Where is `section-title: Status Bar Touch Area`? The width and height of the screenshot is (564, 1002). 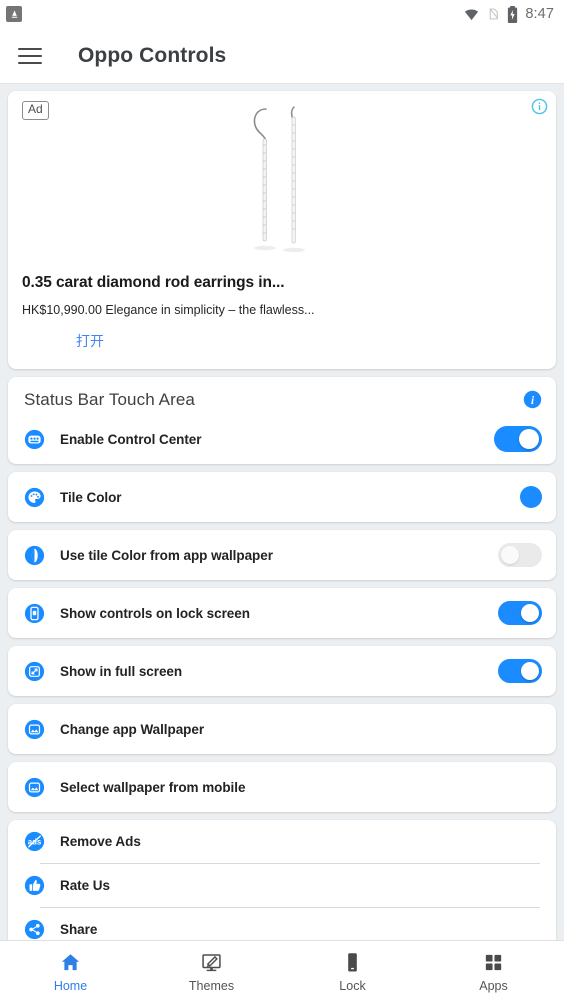
section-title: Status Bar Touch Area is located at coordinates (109, 399).